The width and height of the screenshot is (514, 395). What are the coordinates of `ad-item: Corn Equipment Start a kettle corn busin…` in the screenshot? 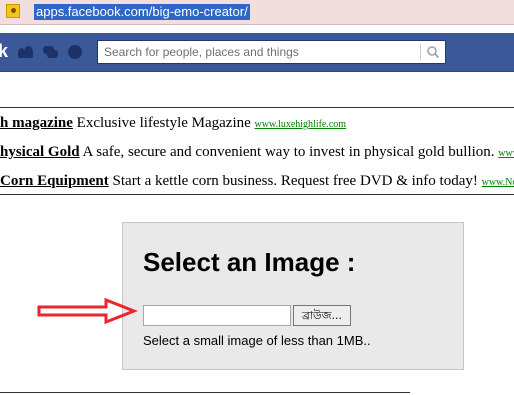 It's located at (257, 181).